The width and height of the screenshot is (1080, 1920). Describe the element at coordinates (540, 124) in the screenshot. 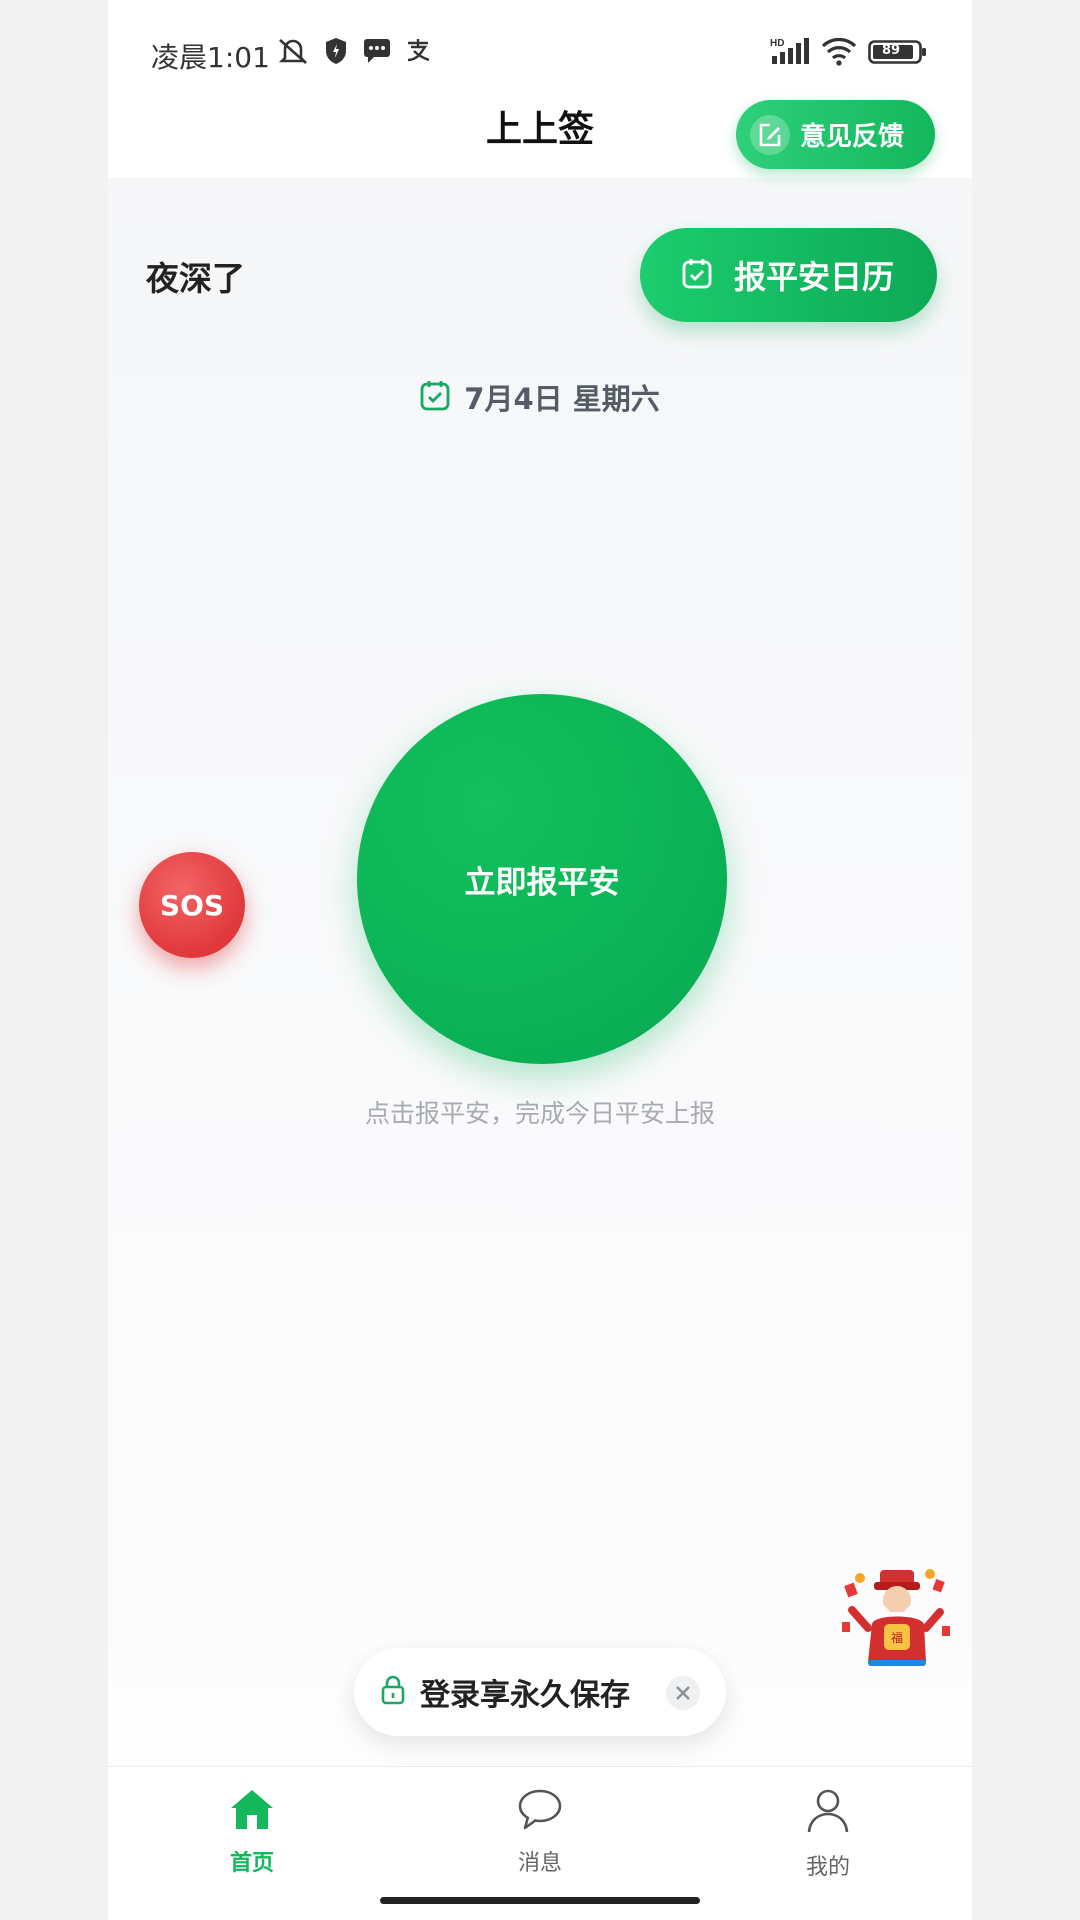

I see `app-header: 上上签 意见反馈` at that location.